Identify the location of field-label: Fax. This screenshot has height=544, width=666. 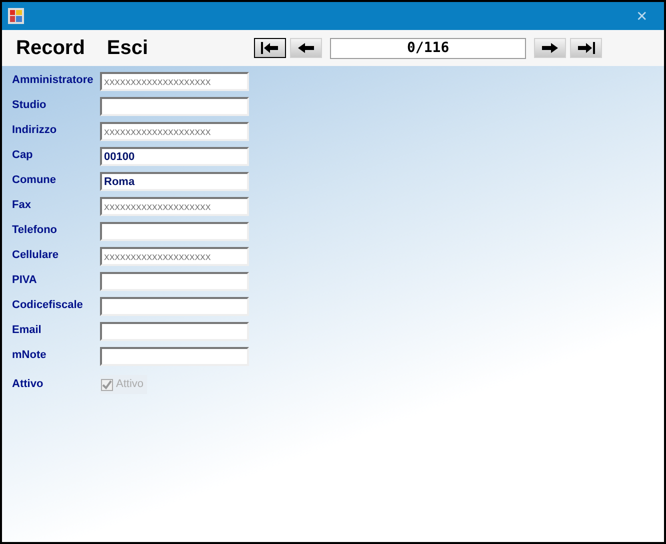
(22, 205).